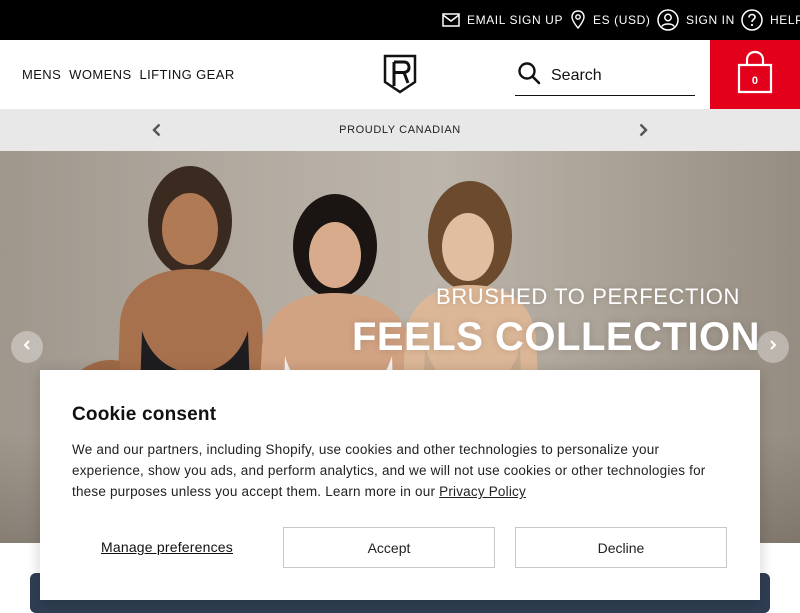  Describe the element at coordinates (167, 547) in the screenshot. I see `manage-preferences-button: Manage preferences` at that location.